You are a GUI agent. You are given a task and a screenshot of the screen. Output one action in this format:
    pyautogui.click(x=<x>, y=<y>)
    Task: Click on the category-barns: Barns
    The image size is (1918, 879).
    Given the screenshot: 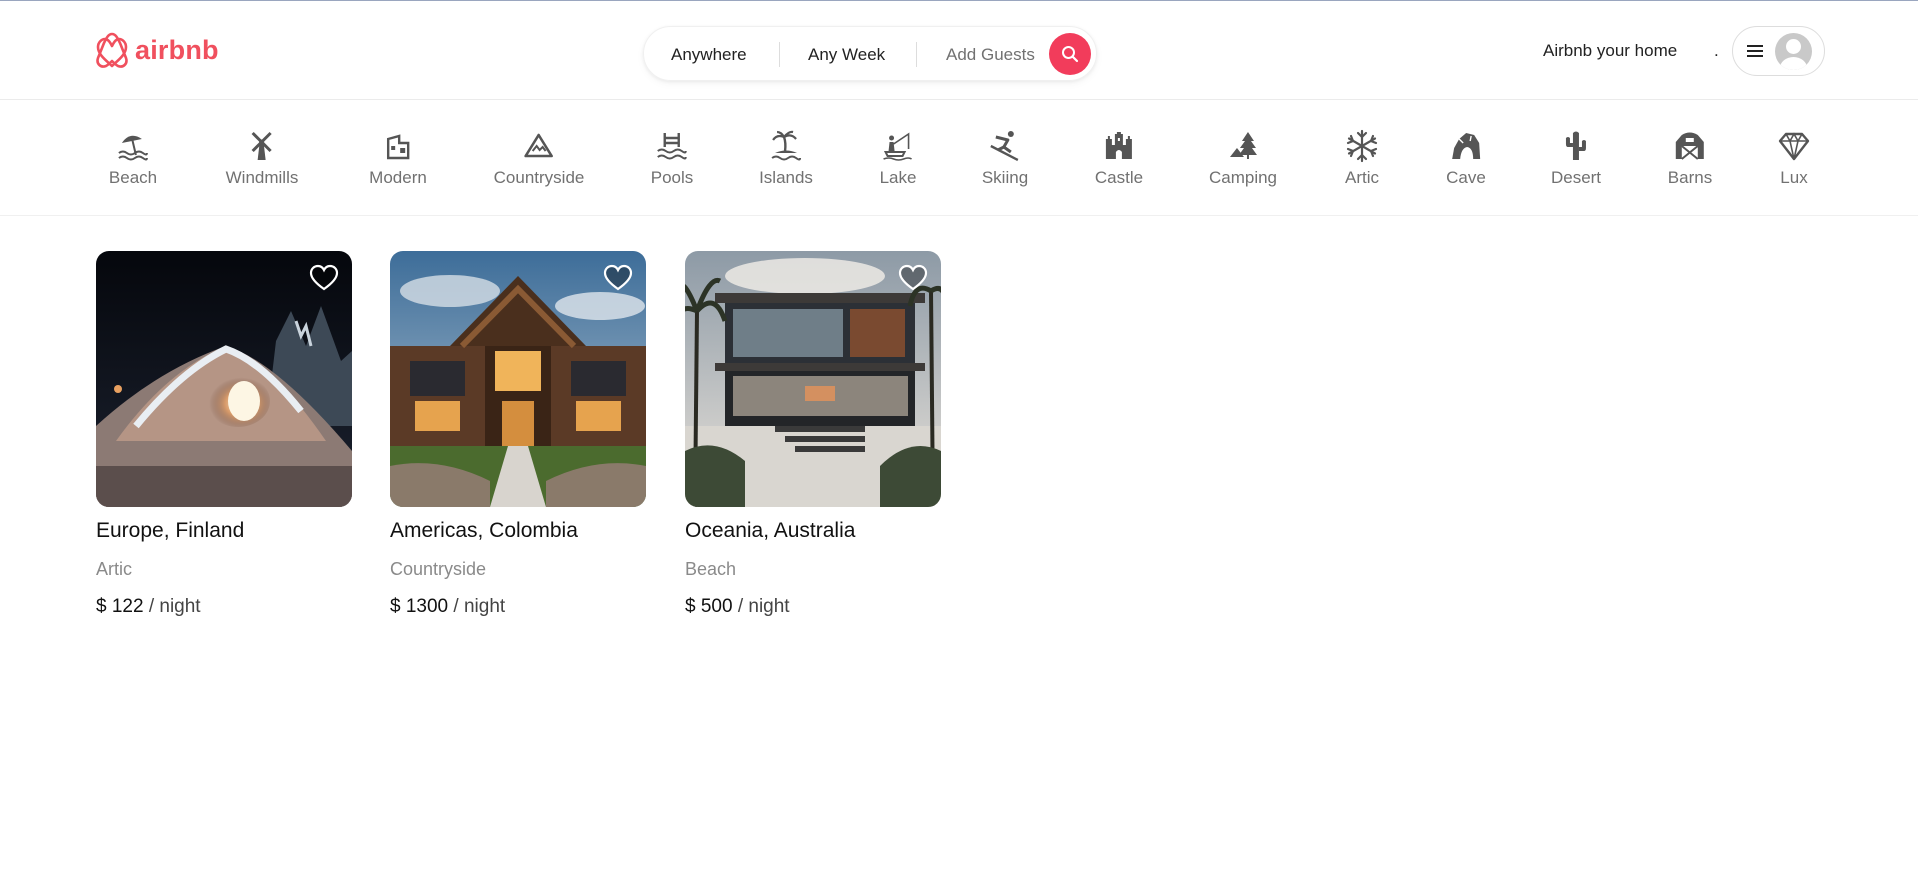 What is the action you would take?
    pyautogui.click(x=1690, y=158)
    